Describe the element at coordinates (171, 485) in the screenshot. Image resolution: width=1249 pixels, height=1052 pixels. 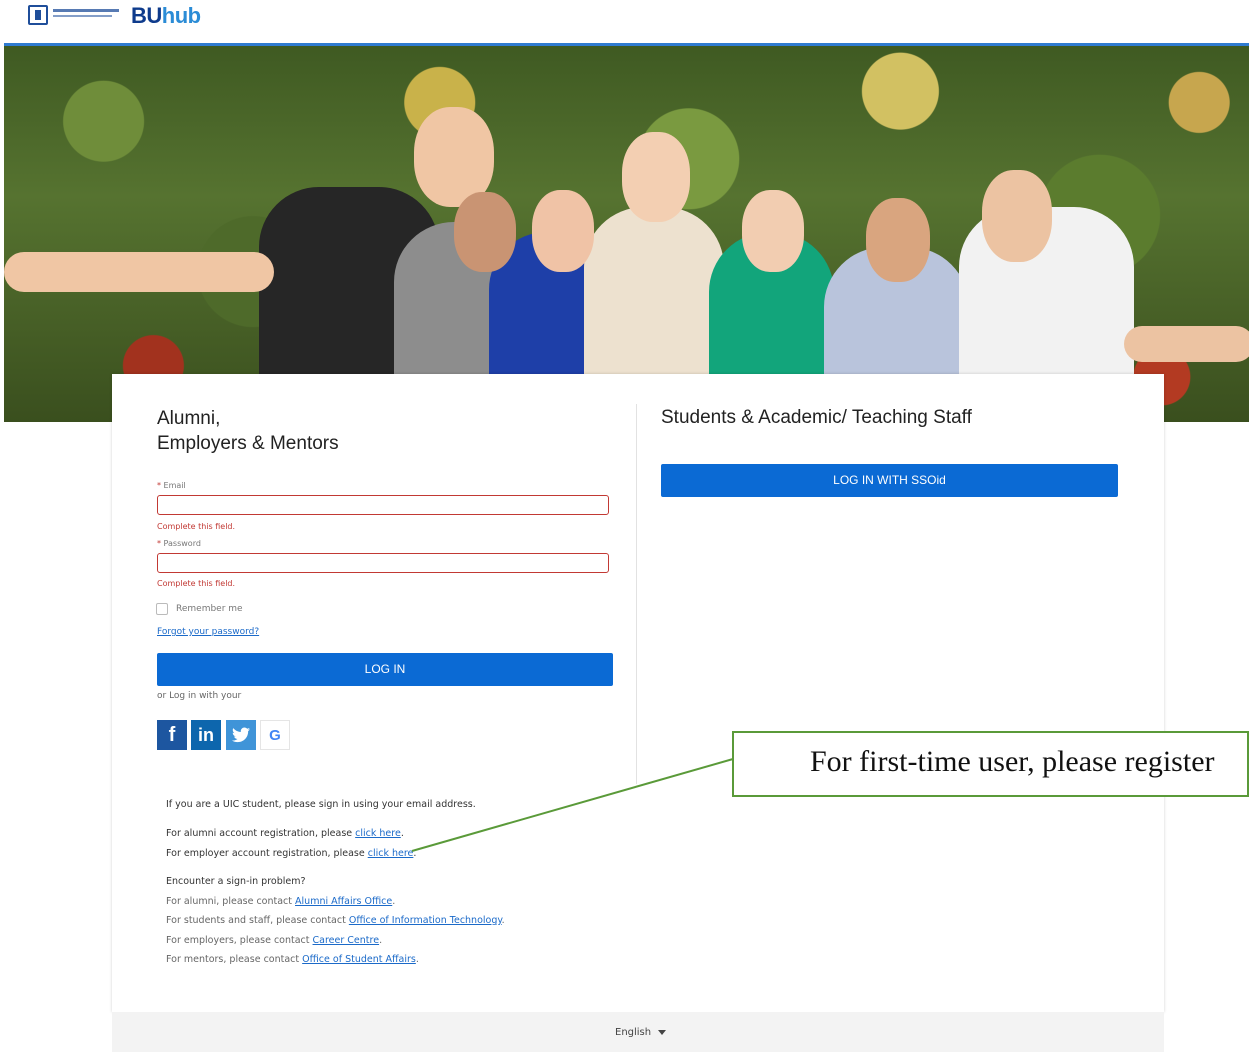
I see `email-label: * Email` at that location.